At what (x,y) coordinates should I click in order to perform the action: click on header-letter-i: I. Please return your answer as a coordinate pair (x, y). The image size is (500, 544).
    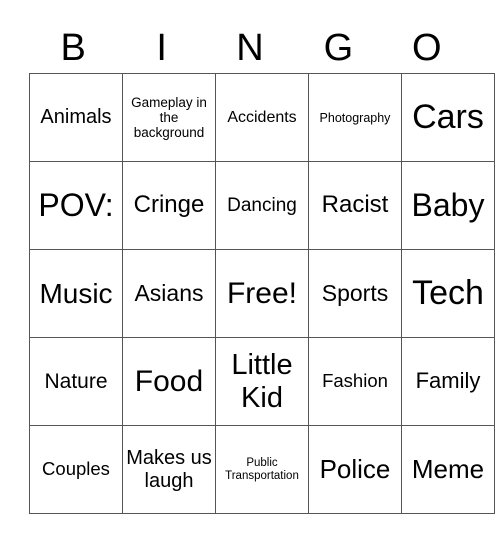
    Looking at the image, I should click on (161, 48).